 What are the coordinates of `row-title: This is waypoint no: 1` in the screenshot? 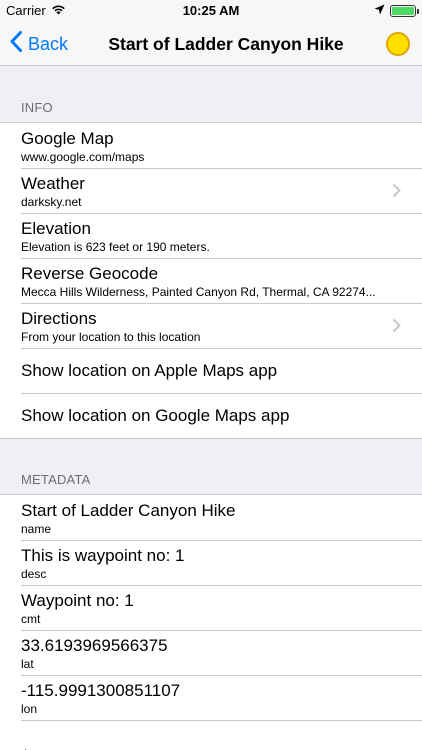 It's located at (103, 555).